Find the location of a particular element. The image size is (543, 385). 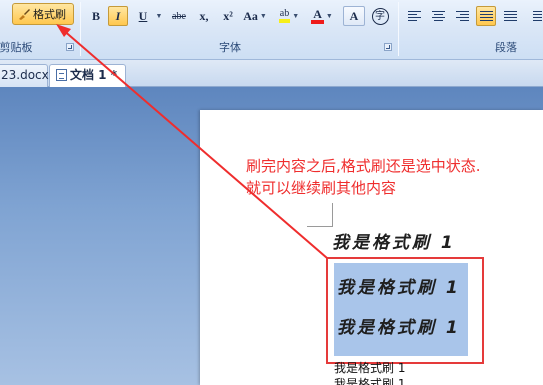

enclose-characters-icon: 字 is located at coordinates (380, 16).